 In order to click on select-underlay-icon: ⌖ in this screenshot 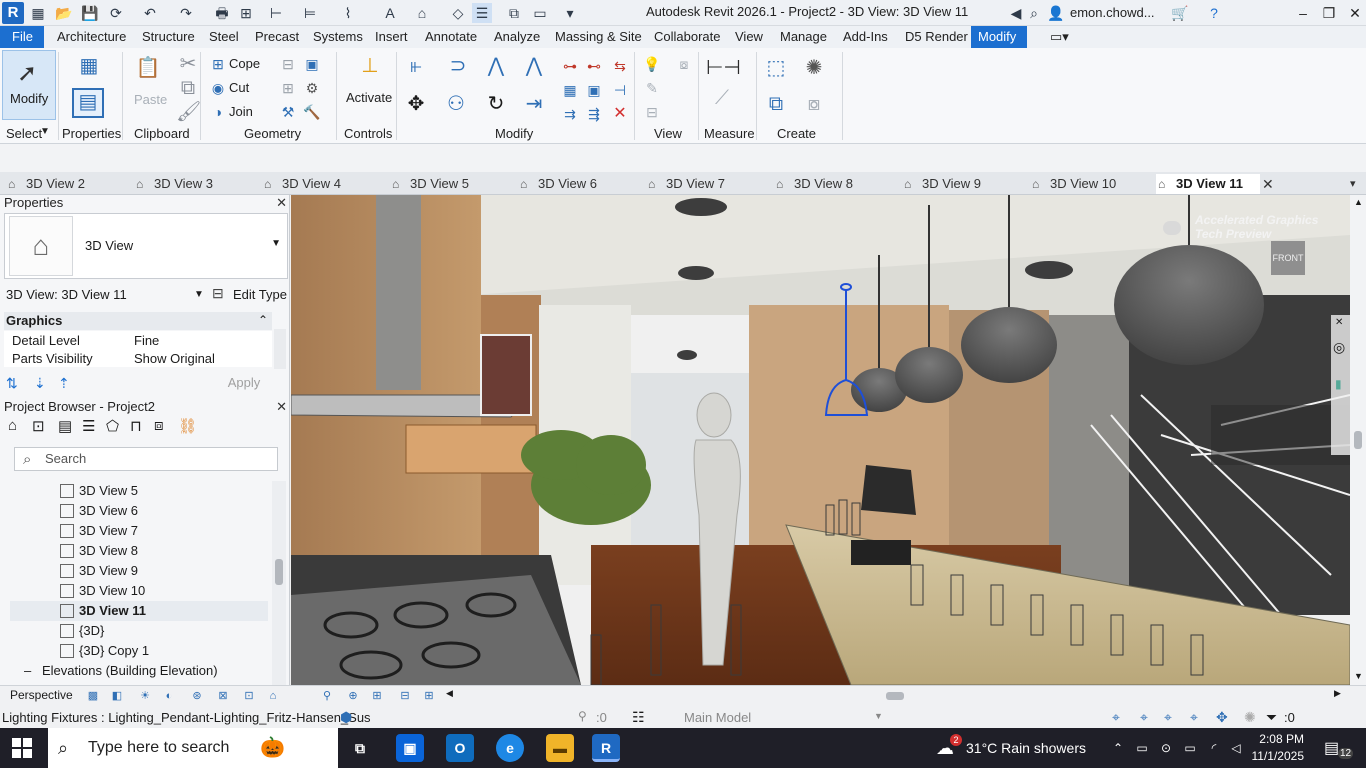, I will do `click(1144, 717)`.